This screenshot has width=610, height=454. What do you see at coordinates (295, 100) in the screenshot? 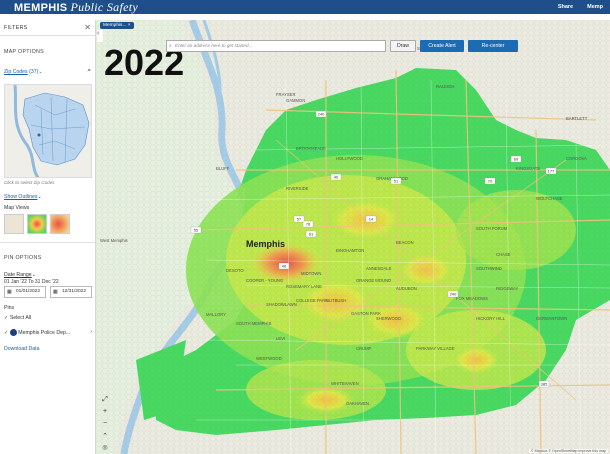
I see `place-label: GAMMON` at bounding box center [295, 100].